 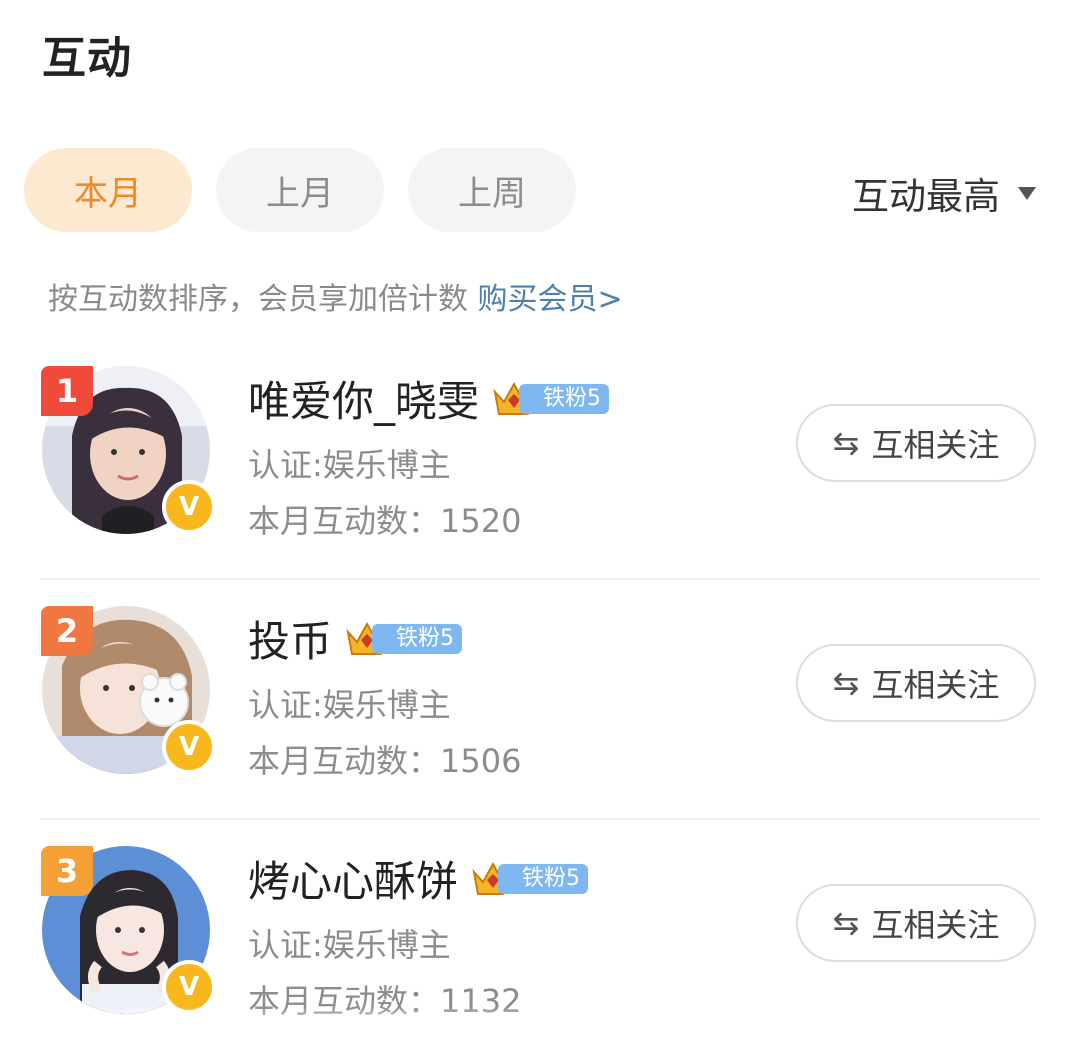 What do you see at coordinates (67, 631) in the screenshot?
I see `rank-badge: 2` at bounding box center [67, 631].